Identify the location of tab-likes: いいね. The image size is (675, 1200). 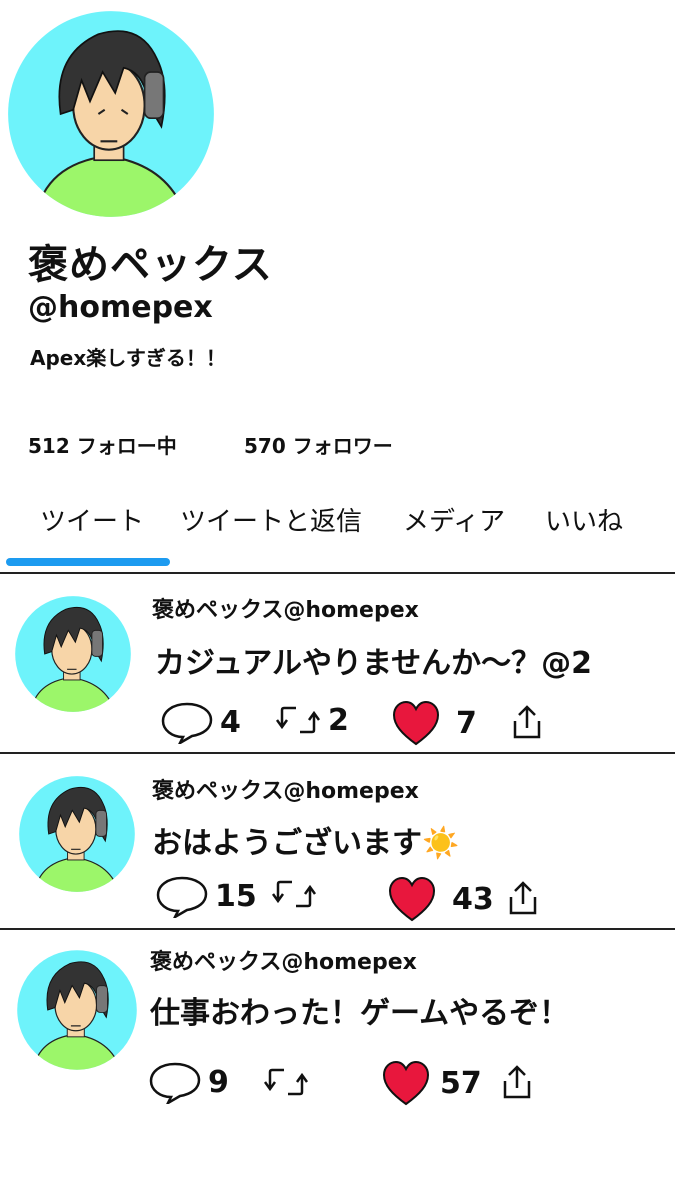
(584, 519).